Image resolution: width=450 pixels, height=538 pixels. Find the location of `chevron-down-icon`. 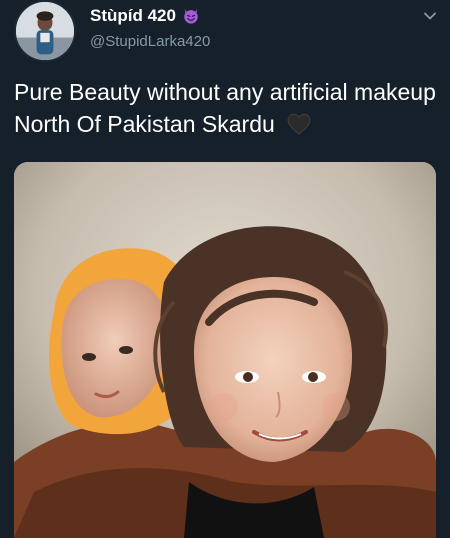

chevron-down-icon is located at coordinates (430, 16).